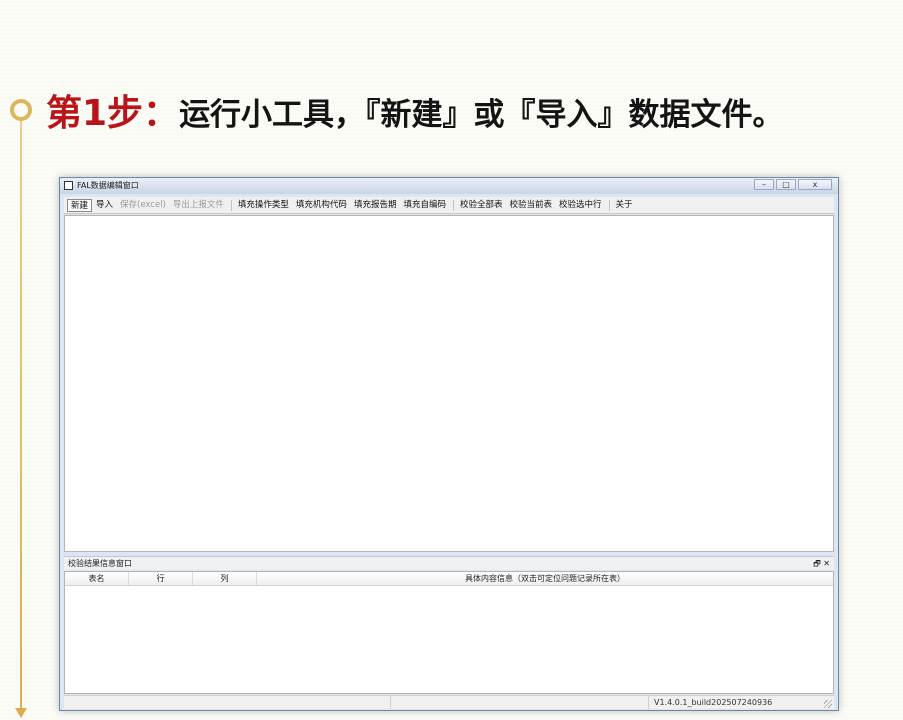 Image resolution: width=903 pixels, height=720 pixels. I want to click on menu-new: 新建, so click(80, 205).